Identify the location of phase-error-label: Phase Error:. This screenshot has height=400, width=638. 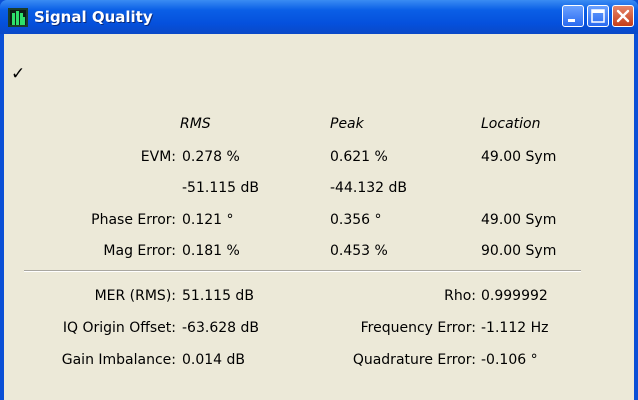
(133, 220).